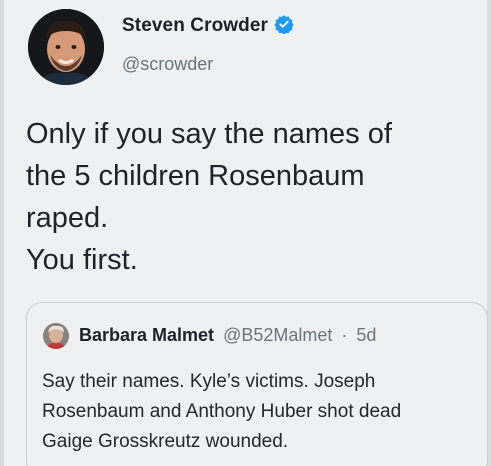 The width and height of the screenshot is (491, 466). Describe the element at coordinates (277, 335) in the screenshot. I see `quoted-author-handle: @B52Malmet` at that location.